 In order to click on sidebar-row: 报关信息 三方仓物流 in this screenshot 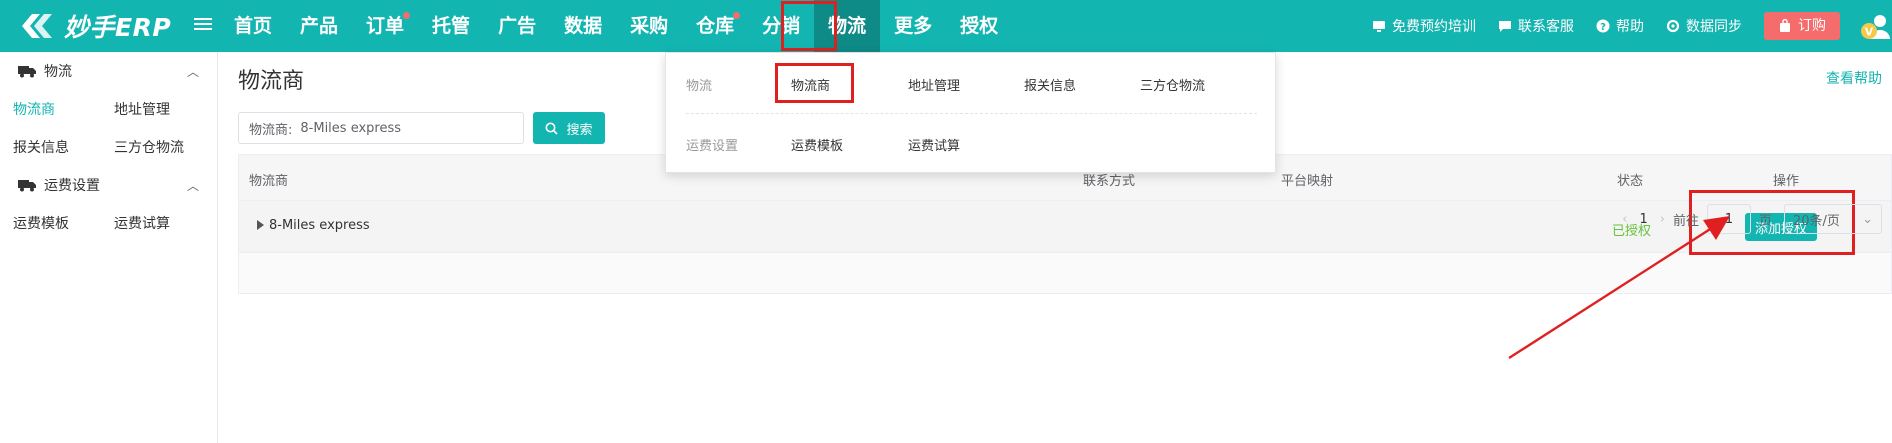, I will do `click(108, 147)`.